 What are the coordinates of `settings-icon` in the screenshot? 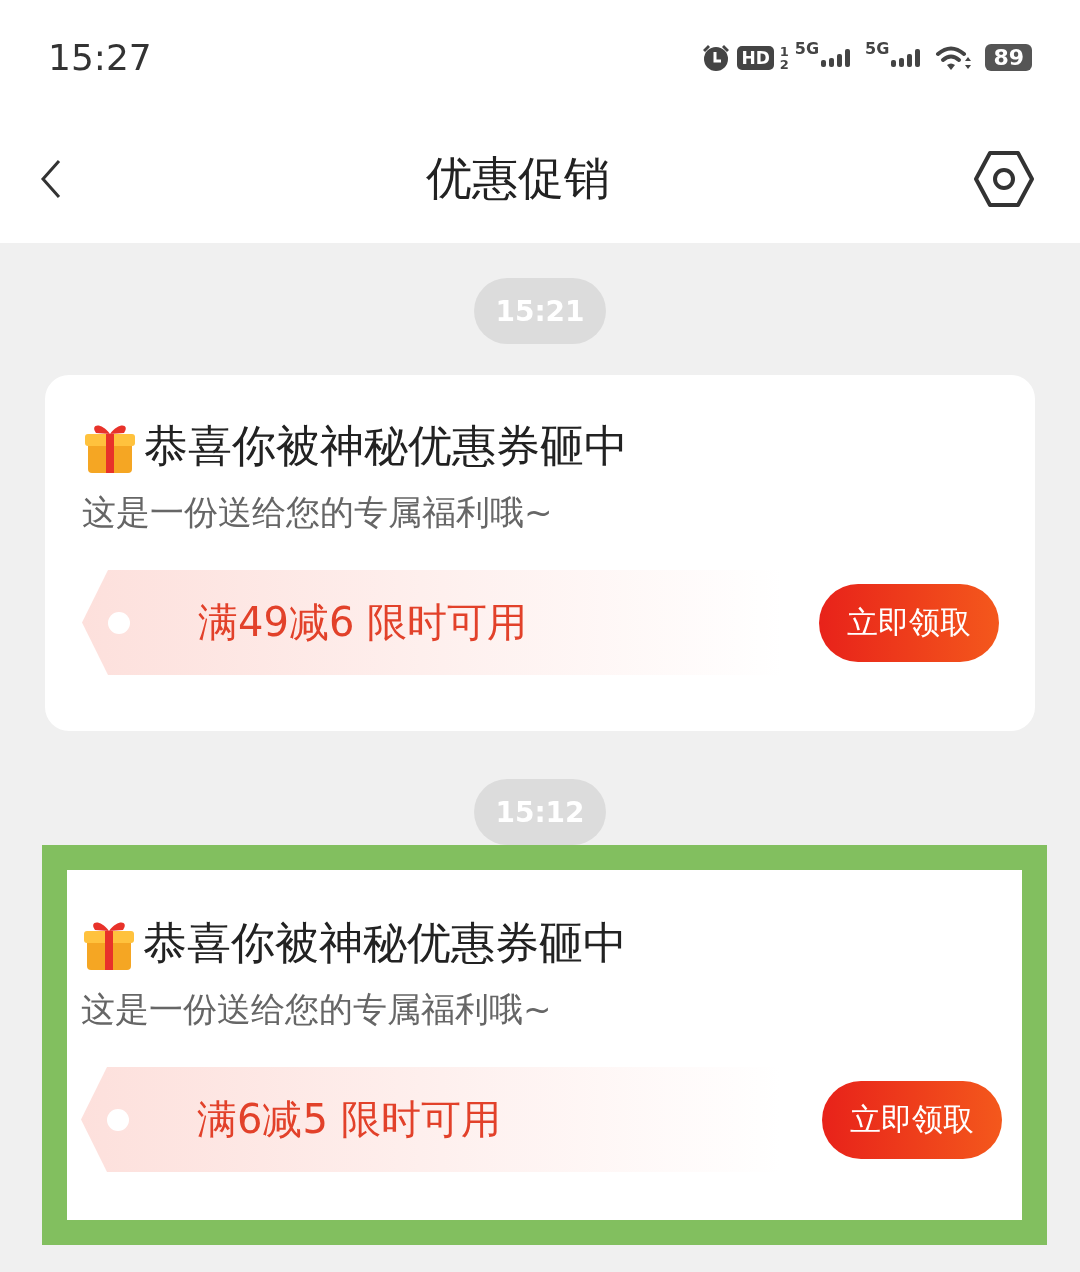 It's located at (1004, 179).